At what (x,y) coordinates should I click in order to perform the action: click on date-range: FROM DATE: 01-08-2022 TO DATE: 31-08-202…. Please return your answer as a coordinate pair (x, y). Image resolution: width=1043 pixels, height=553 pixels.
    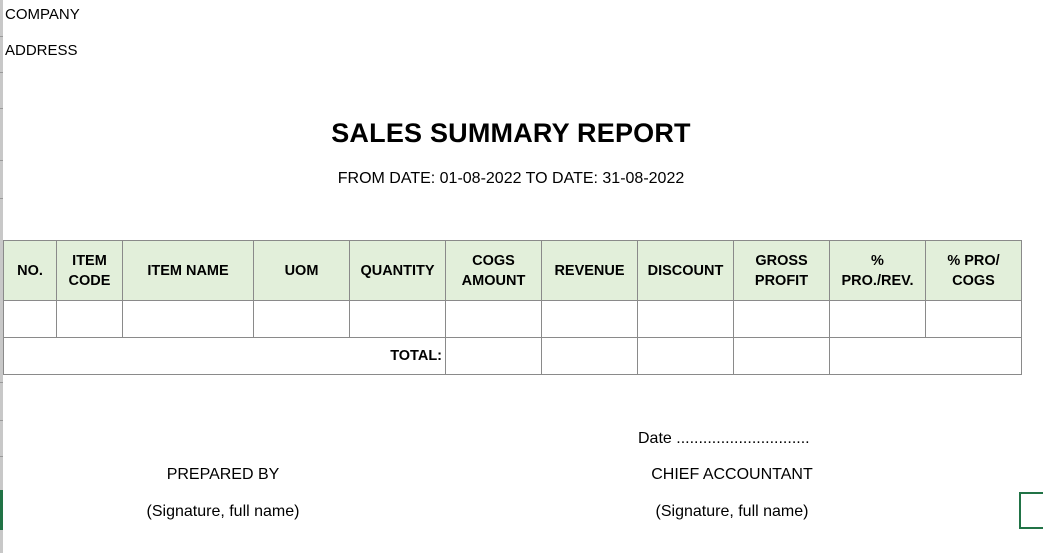
    Looking at the image, I should click on (511, 178).